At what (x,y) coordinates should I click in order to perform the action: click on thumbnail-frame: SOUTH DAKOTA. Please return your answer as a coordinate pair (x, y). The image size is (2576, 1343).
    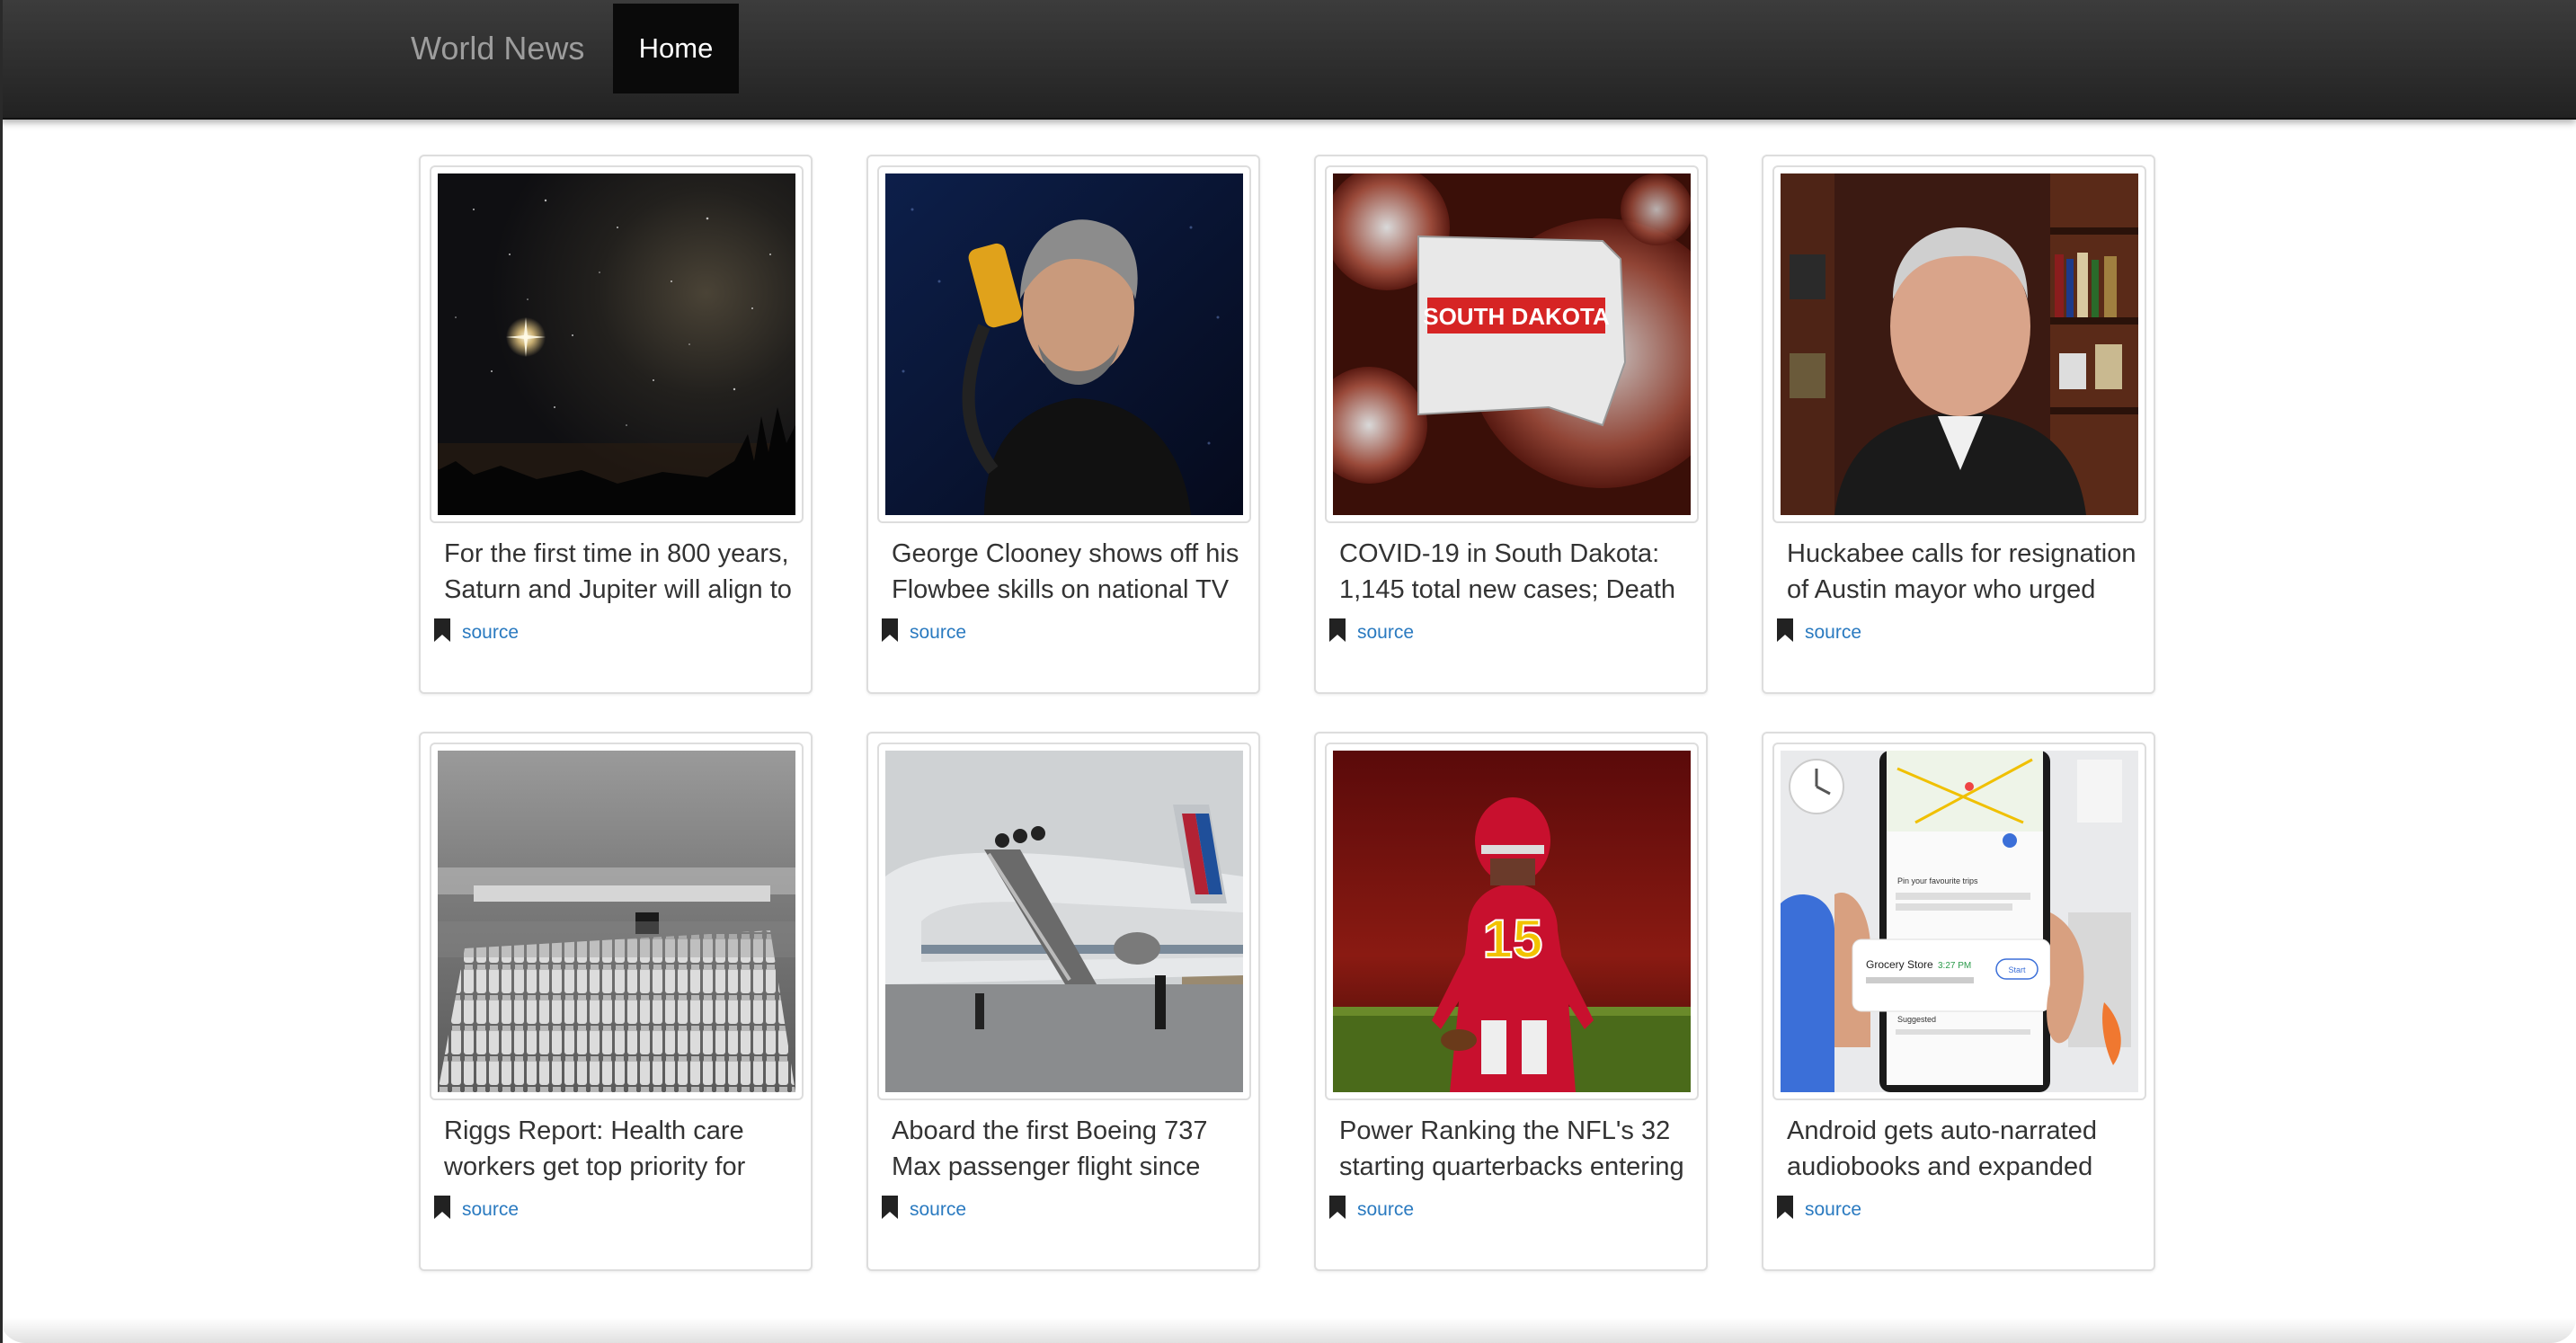
    Looking at the image, I should click on (1512, 344).